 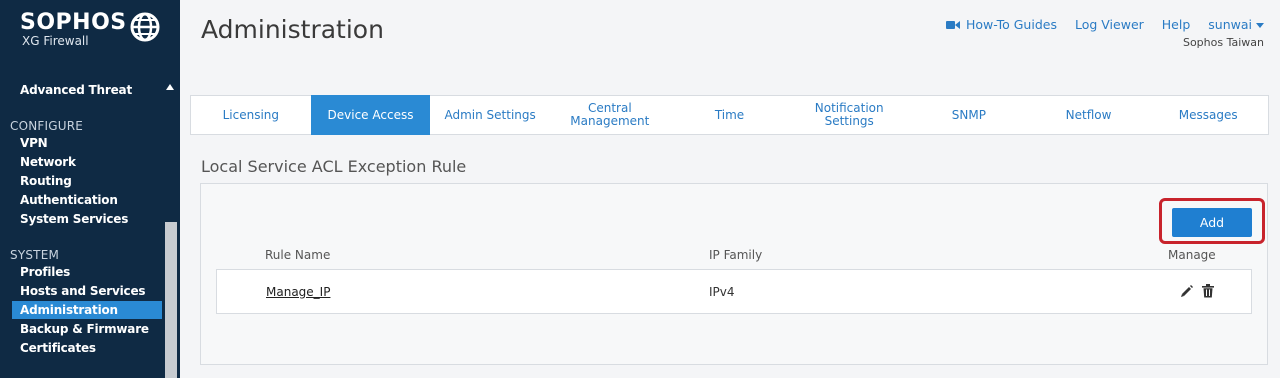 I want to click on edit-pencil-icon, so click(x=1187, y=291).